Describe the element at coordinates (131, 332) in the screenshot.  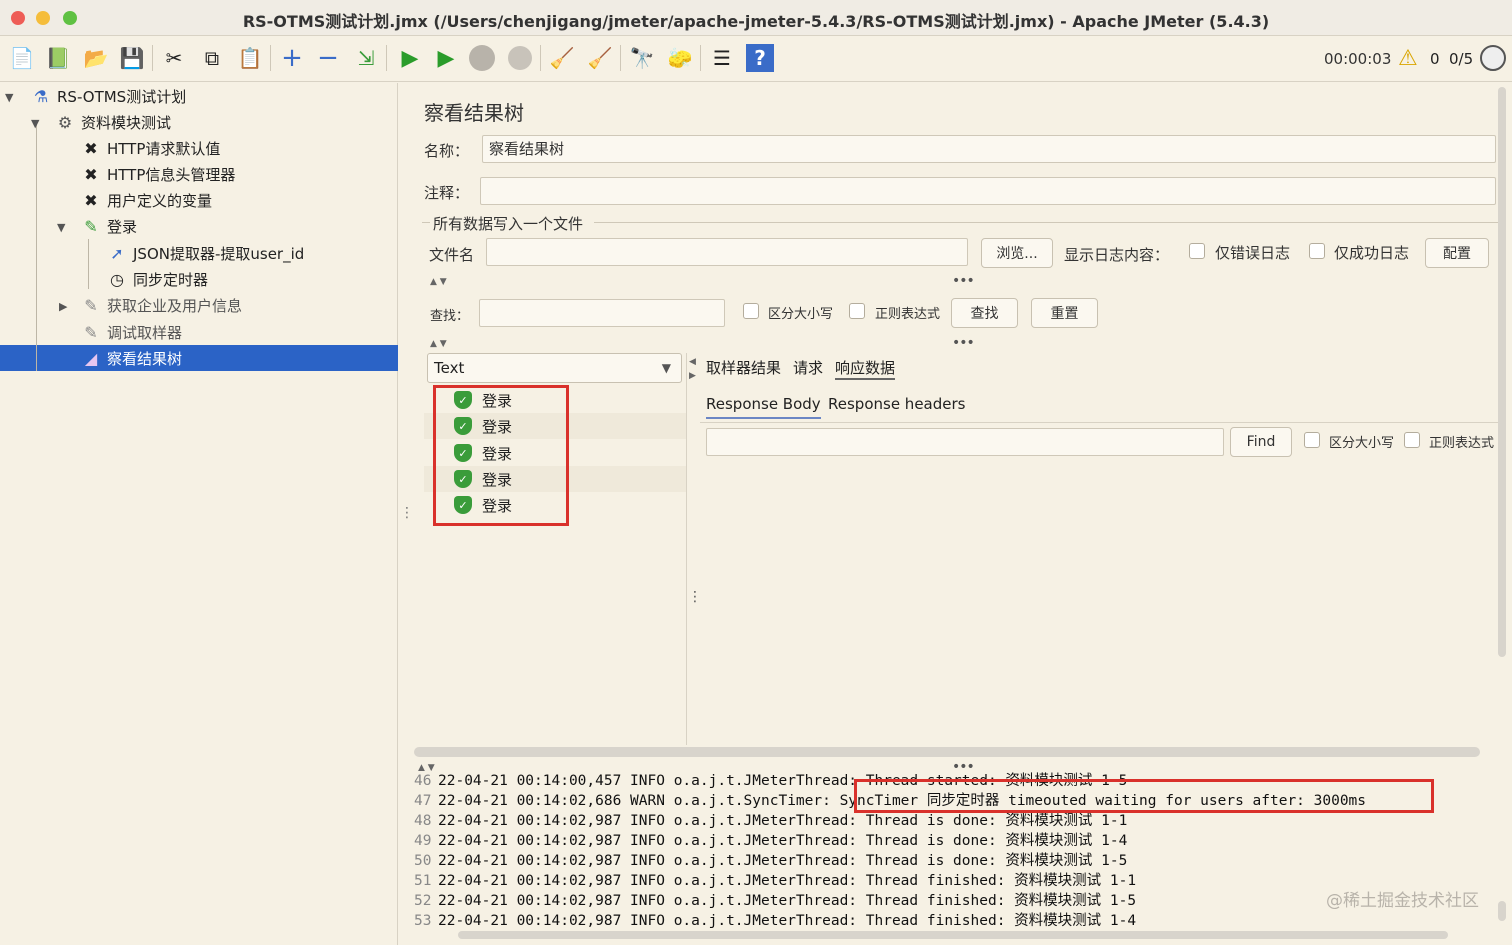
I see `tree-node-debug-sampler: ✎ 调试取样器` at that location.